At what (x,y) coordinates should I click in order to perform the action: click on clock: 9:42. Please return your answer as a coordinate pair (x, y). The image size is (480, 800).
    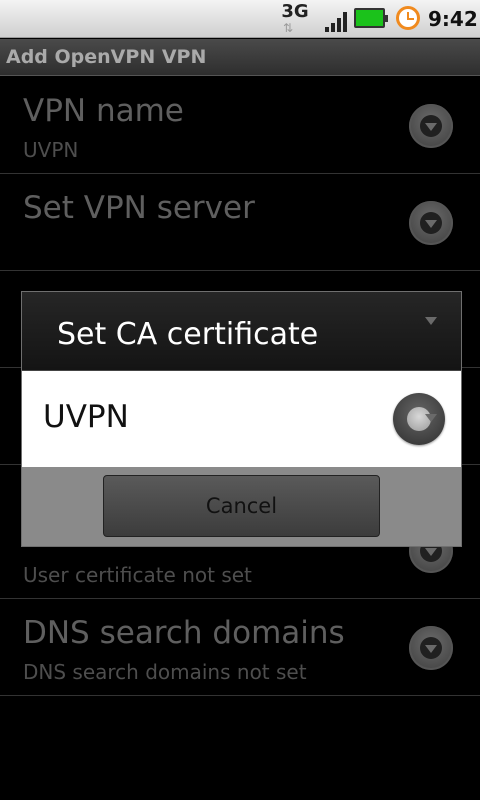
    Looking at the image, I should click on (453, 19).